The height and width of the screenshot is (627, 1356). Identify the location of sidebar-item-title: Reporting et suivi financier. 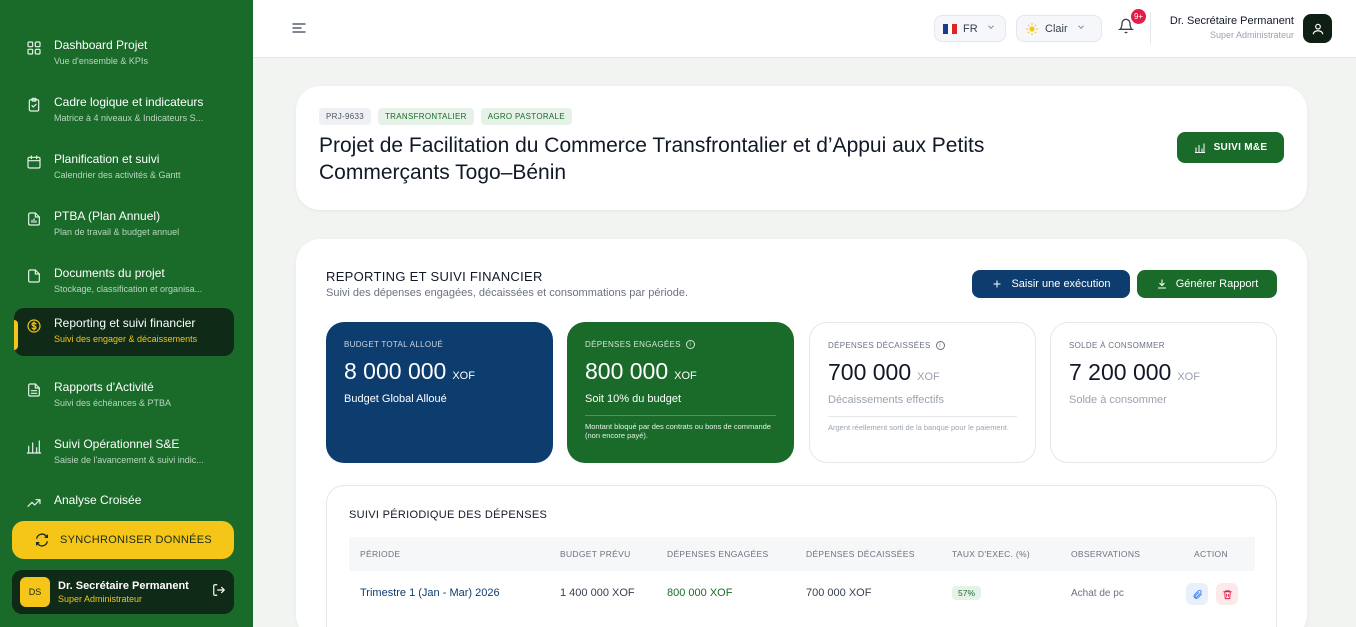
(125, 323).